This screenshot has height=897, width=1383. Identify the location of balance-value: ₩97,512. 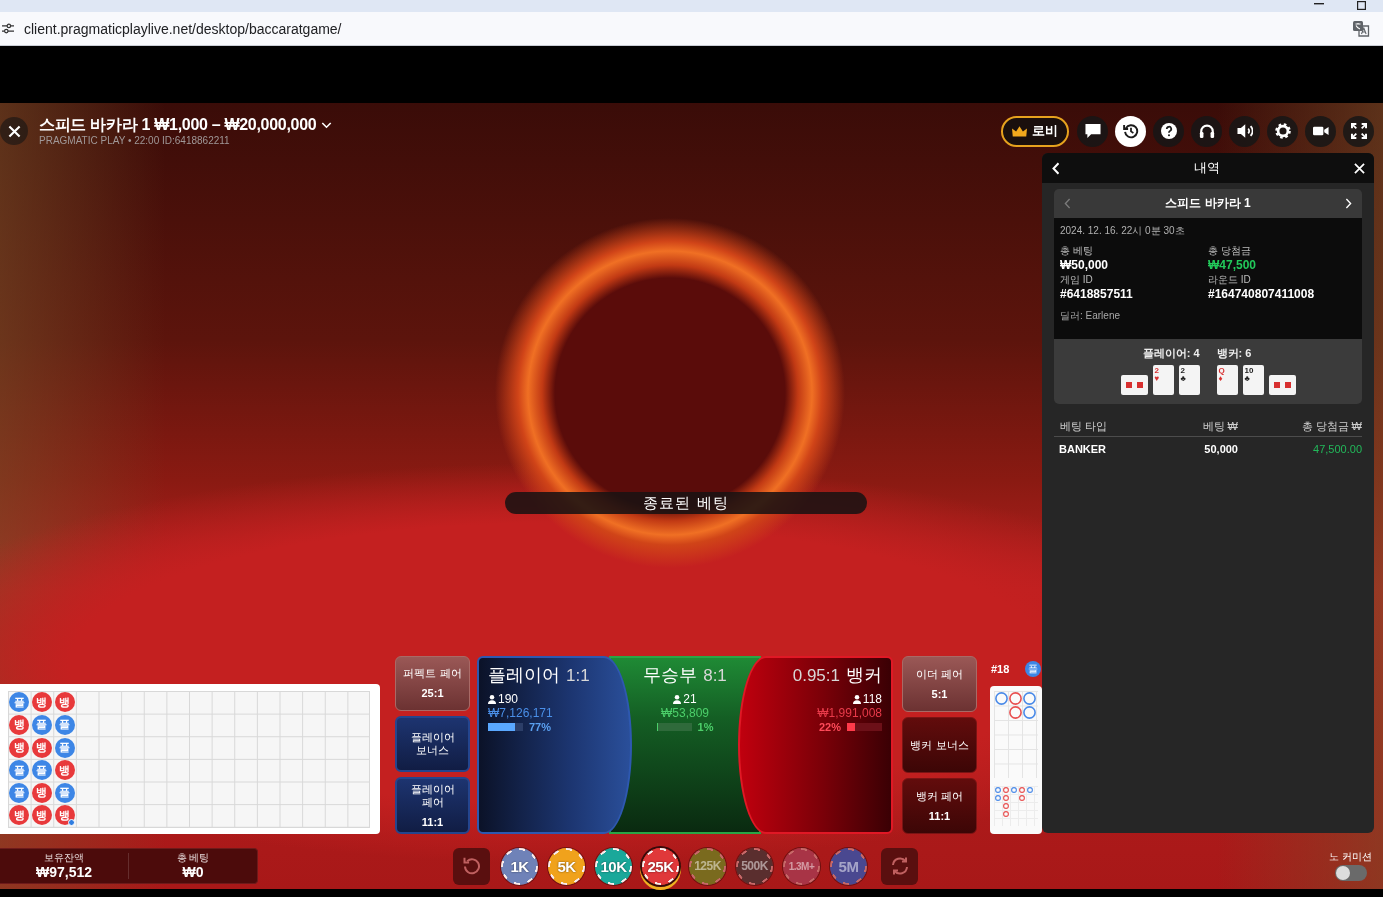
(63, 872).